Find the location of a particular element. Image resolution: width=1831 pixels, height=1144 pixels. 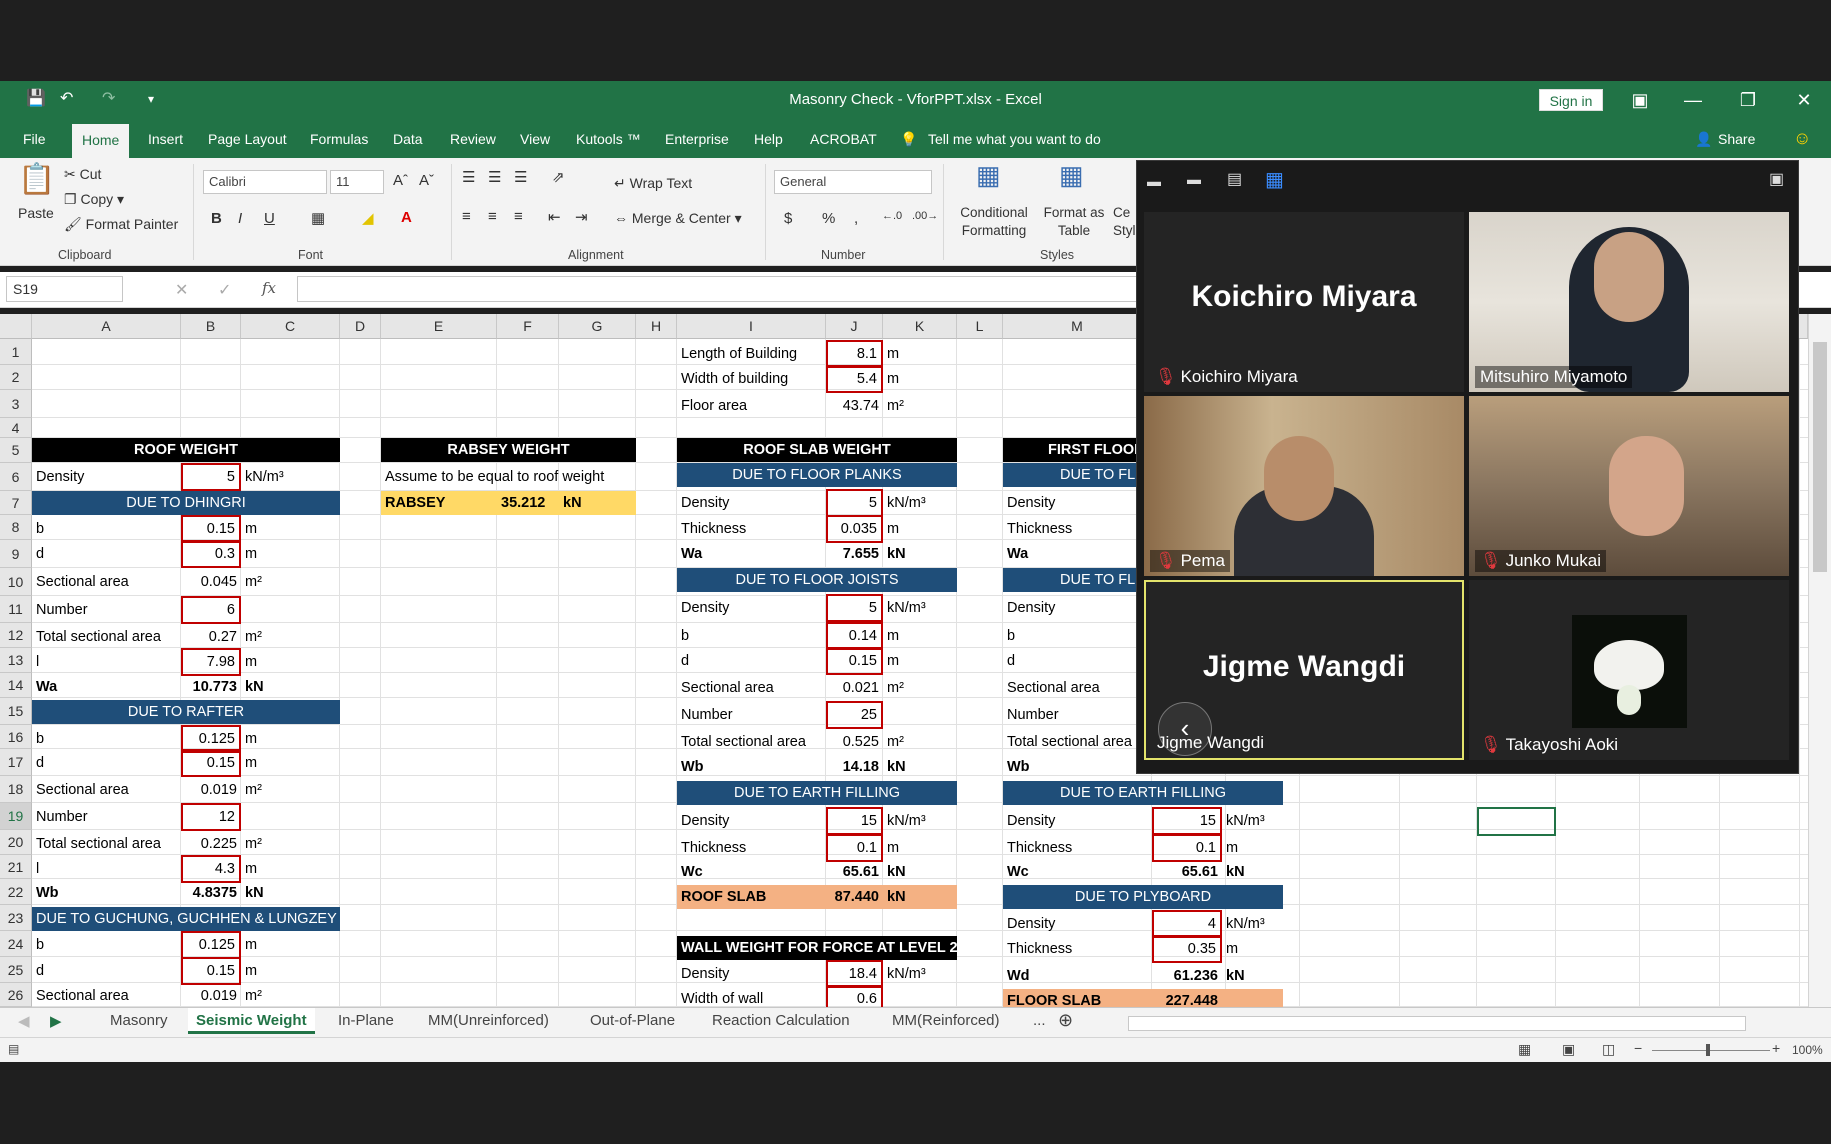

column-header: L is located at coordinates (980, 326).